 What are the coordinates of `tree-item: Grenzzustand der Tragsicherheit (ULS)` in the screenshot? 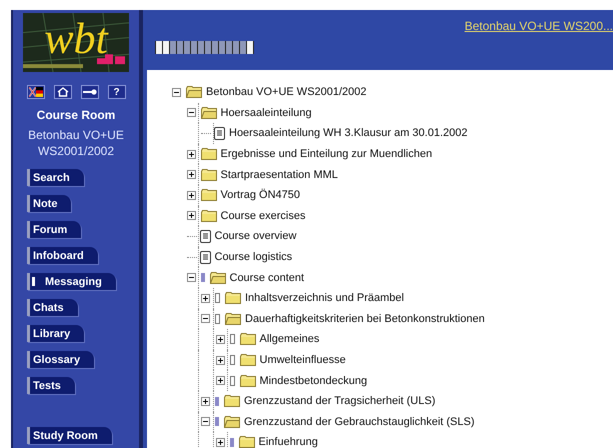 It's located at (340, 401).